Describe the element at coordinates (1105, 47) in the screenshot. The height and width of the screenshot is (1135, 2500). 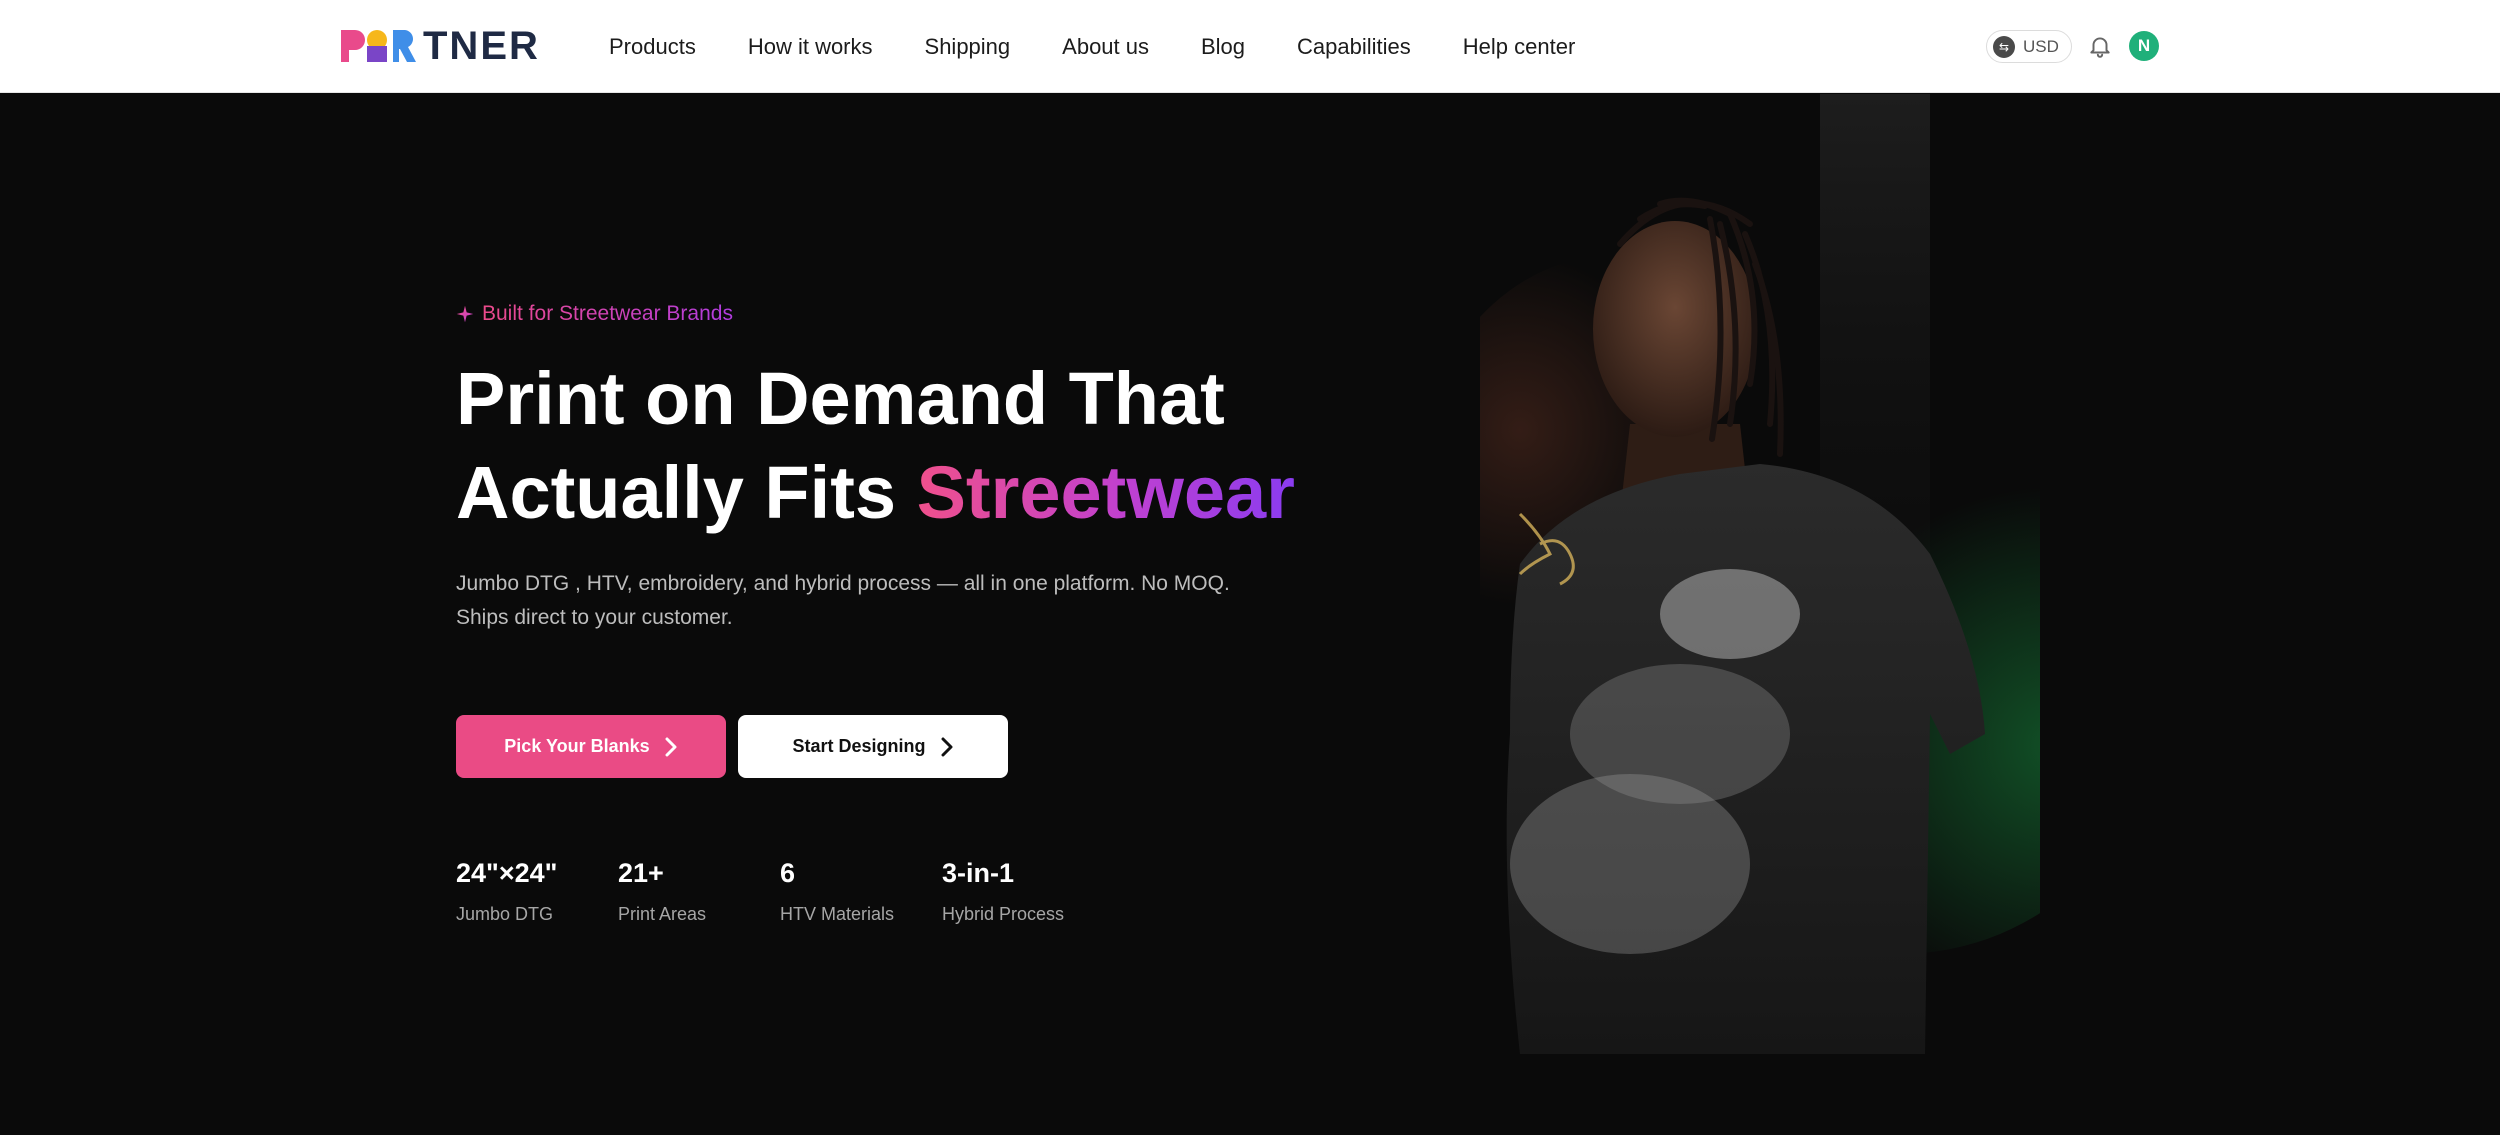
I see `nav-about-us: About us` at that location.